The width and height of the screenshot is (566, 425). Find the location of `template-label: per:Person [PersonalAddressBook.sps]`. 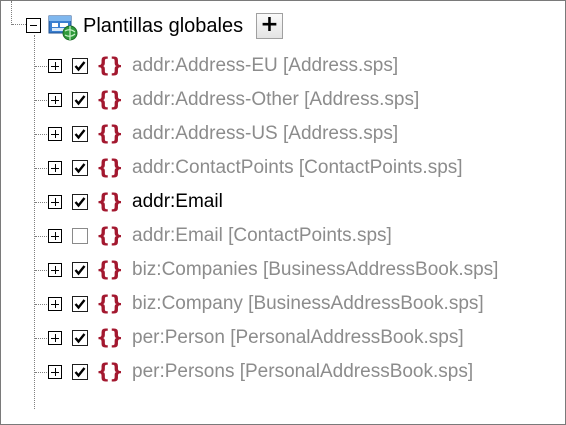

template-label: per:Person [PersonalAddressBook.sps] is located at coordinates (298, 337).